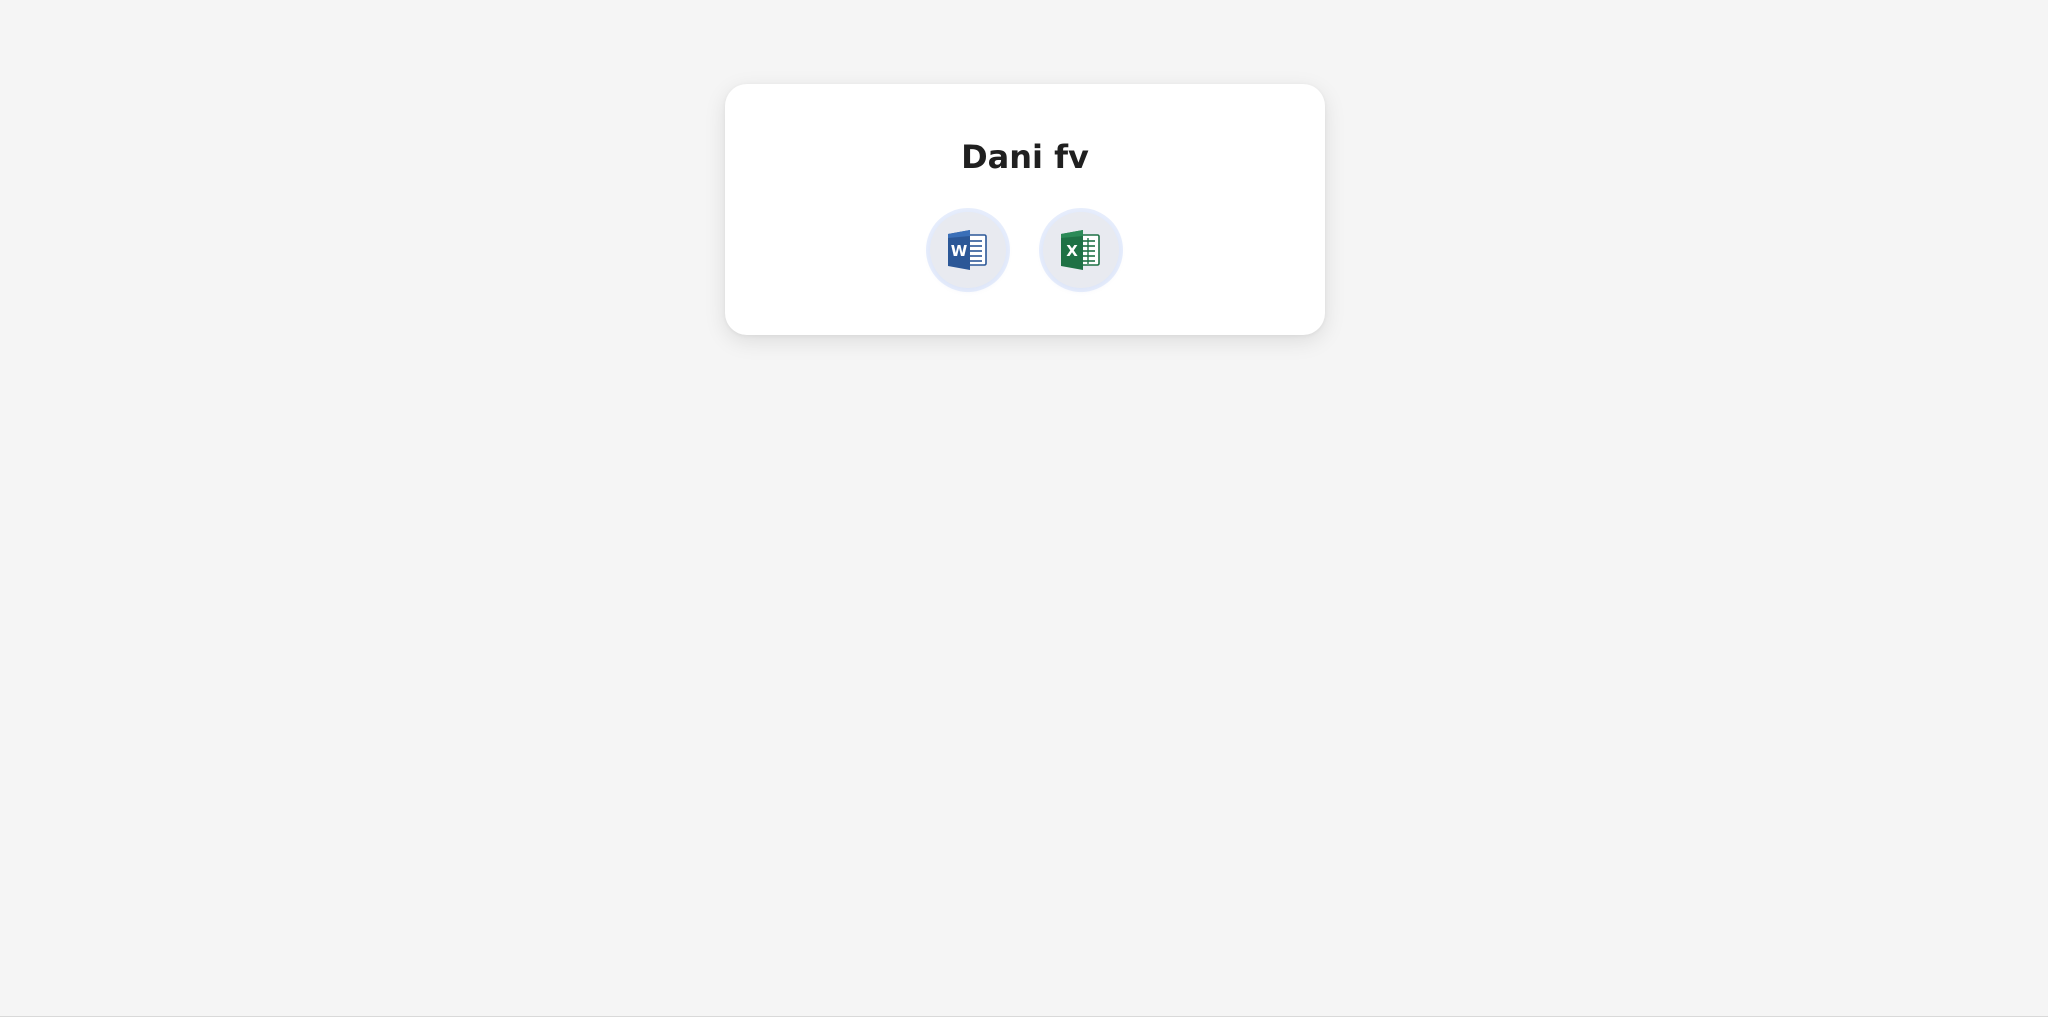 The width and height of the screenshot is (2048, 1017). I want to click on card-title: Dani fv, so click(1025, 157).